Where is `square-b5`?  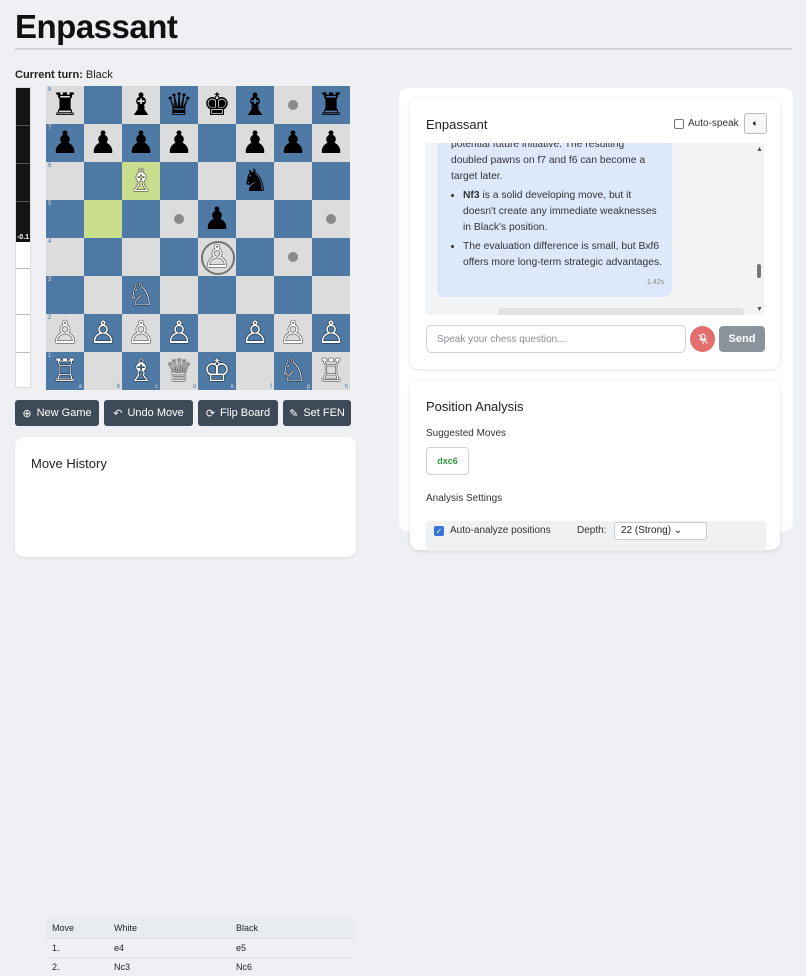 square-b5 is located at coordinates (103, 219).